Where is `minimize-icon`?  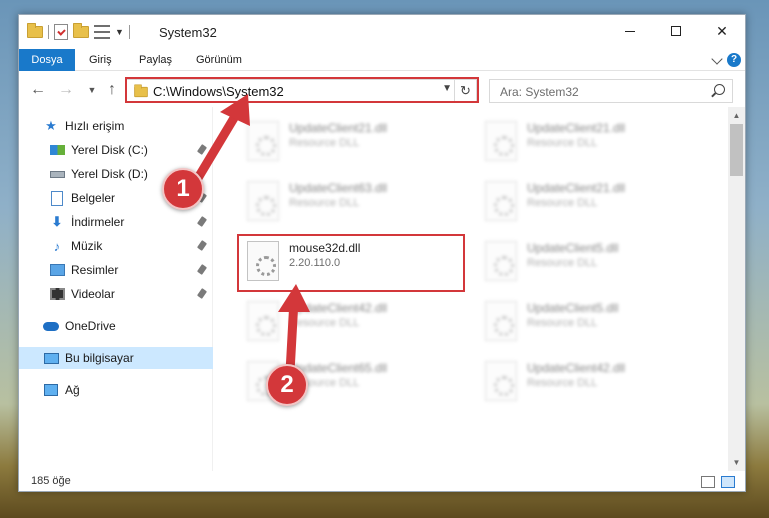
minimize-icon is located at coordinates (630, 31).